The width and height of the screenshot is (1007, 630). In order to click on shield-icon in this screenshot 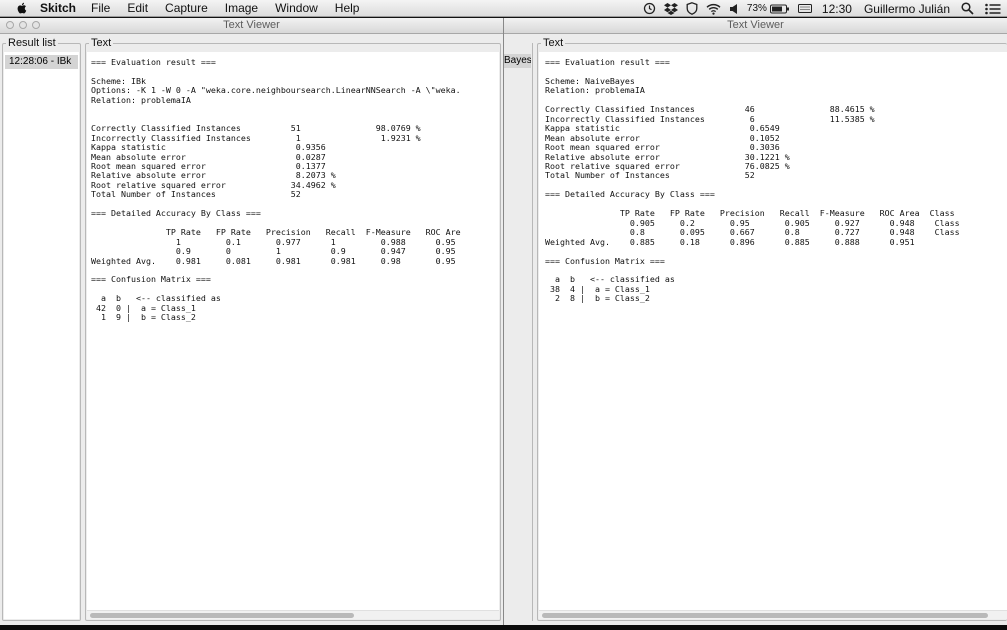, I will do `click(692, 8)`.